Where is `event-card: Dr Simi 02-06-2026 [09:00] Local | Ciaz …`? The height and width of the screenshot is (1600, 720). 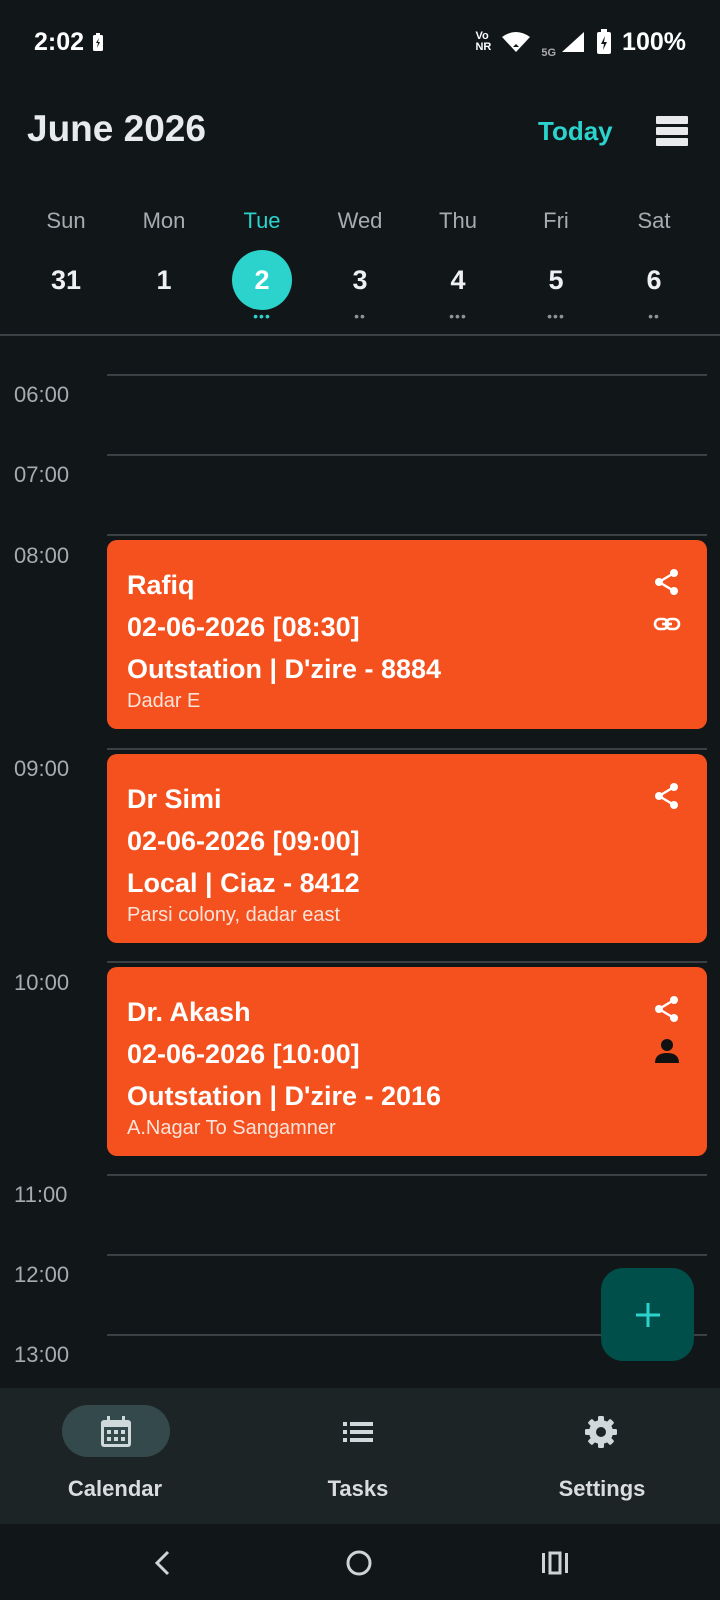 event-card: Dr Simi 02-06-2026 [09:00] Local | Ciaz … is located at coordinates (407, 848).